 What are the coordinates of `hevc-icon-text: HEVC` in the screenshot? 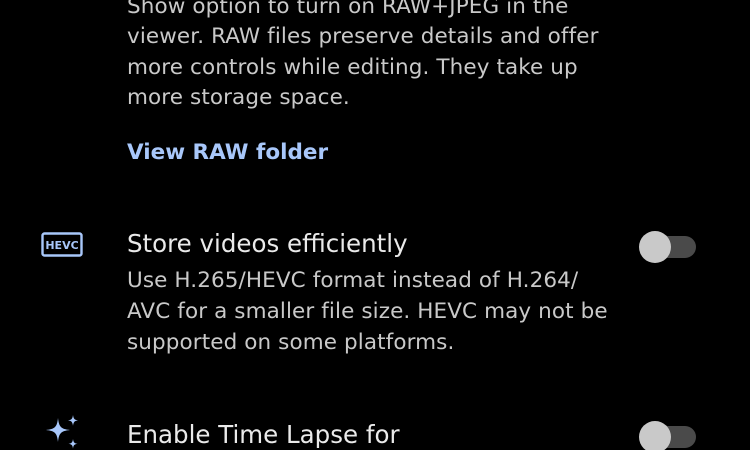 It's located at (61, 245).